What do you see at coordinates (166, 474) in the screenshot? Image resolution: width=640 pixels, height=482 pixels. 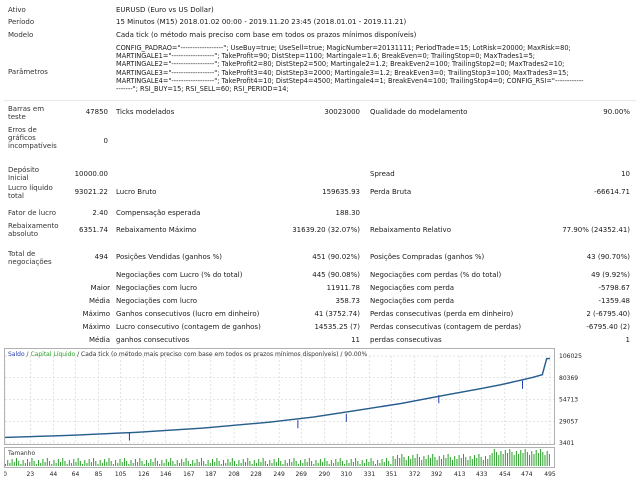 I see `x-tick-label: 146` at bounding box center [166, 474].